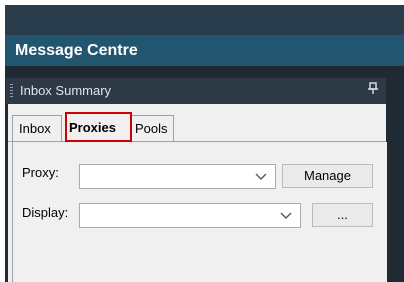  Describe the element at coordinates (37, 128) in the screenshot. I see `tab-inbox: Inbox` at that location.